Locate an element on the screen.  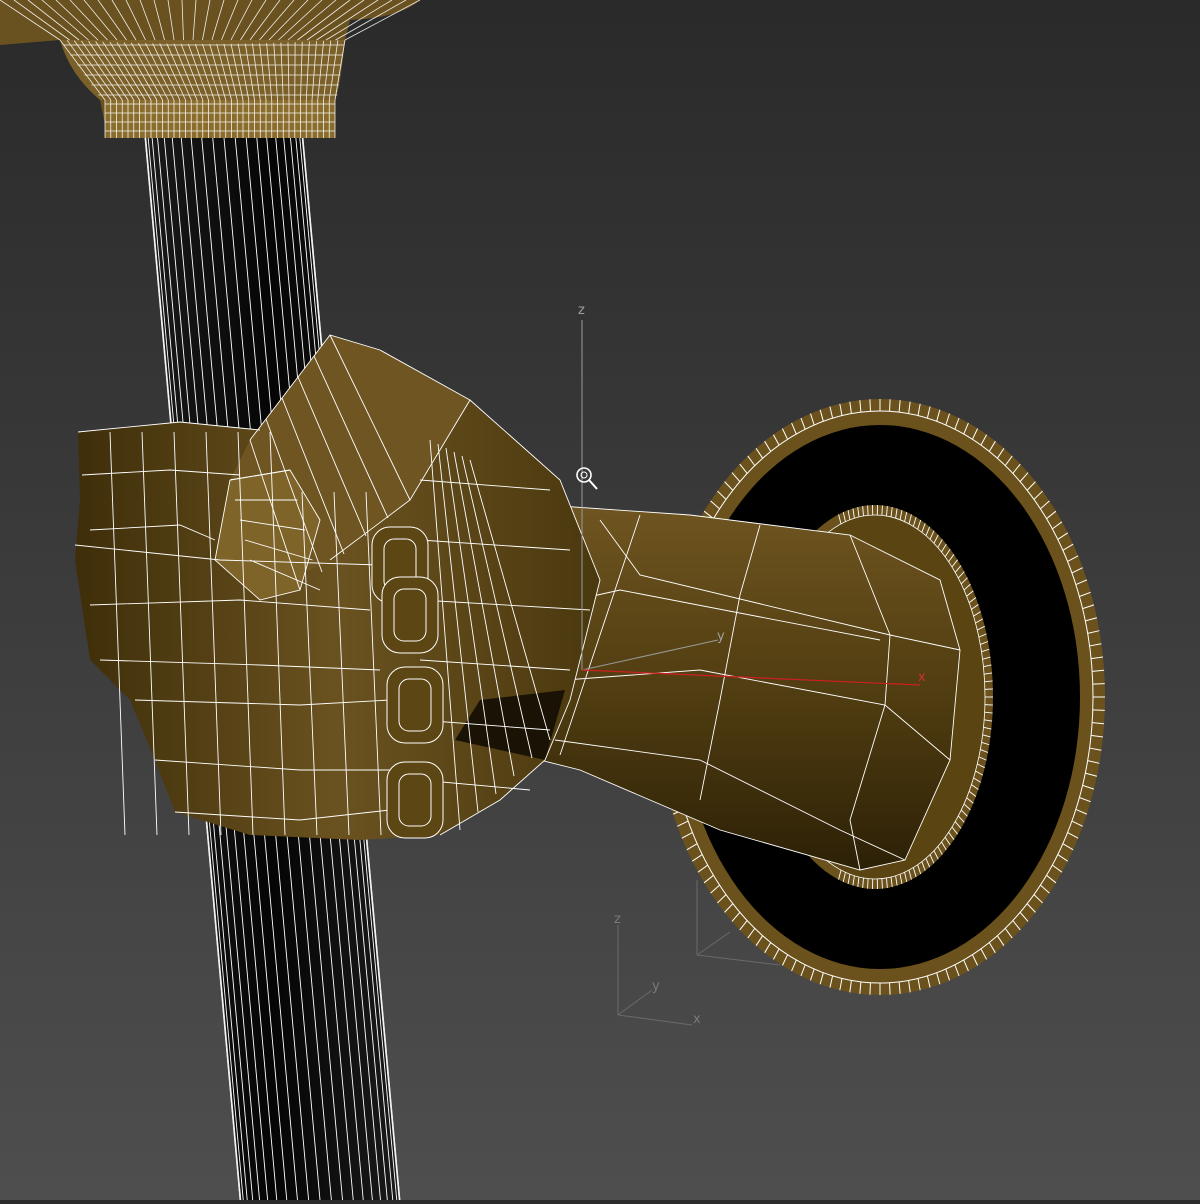
world-axis-z-label: z is located at coordinates (617, 919).